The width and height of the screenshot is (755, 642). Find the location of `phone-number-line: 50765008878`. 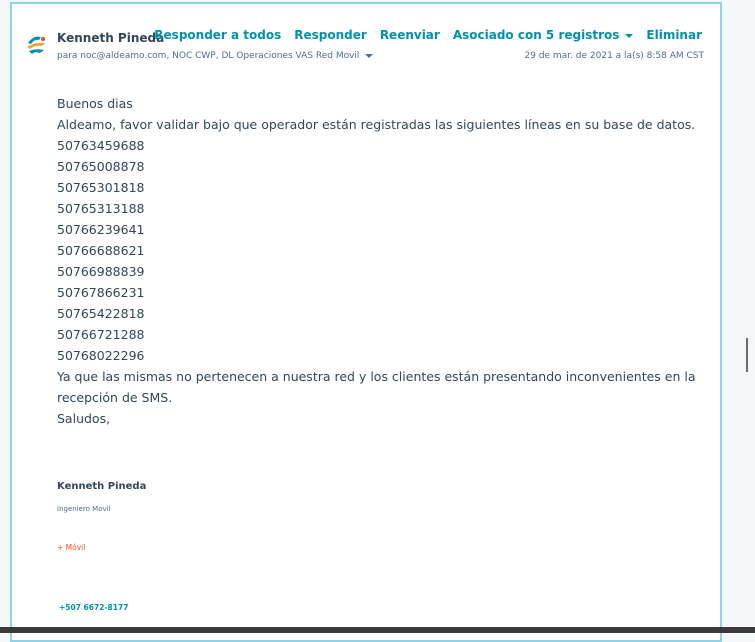

phone-number-line: 50765008878 is located at coordinates (101, 166).